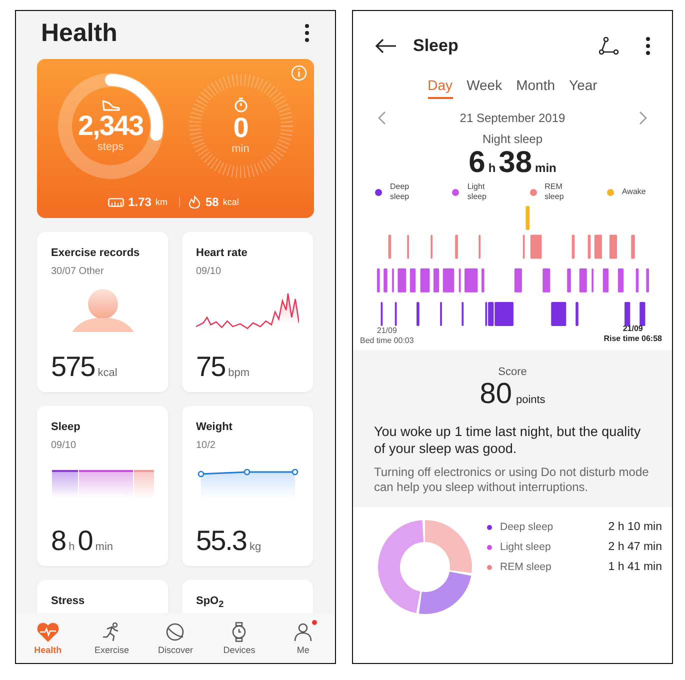 The image size is (685, 680). I want to click on bed-date: 21/09, so click(386, 331).